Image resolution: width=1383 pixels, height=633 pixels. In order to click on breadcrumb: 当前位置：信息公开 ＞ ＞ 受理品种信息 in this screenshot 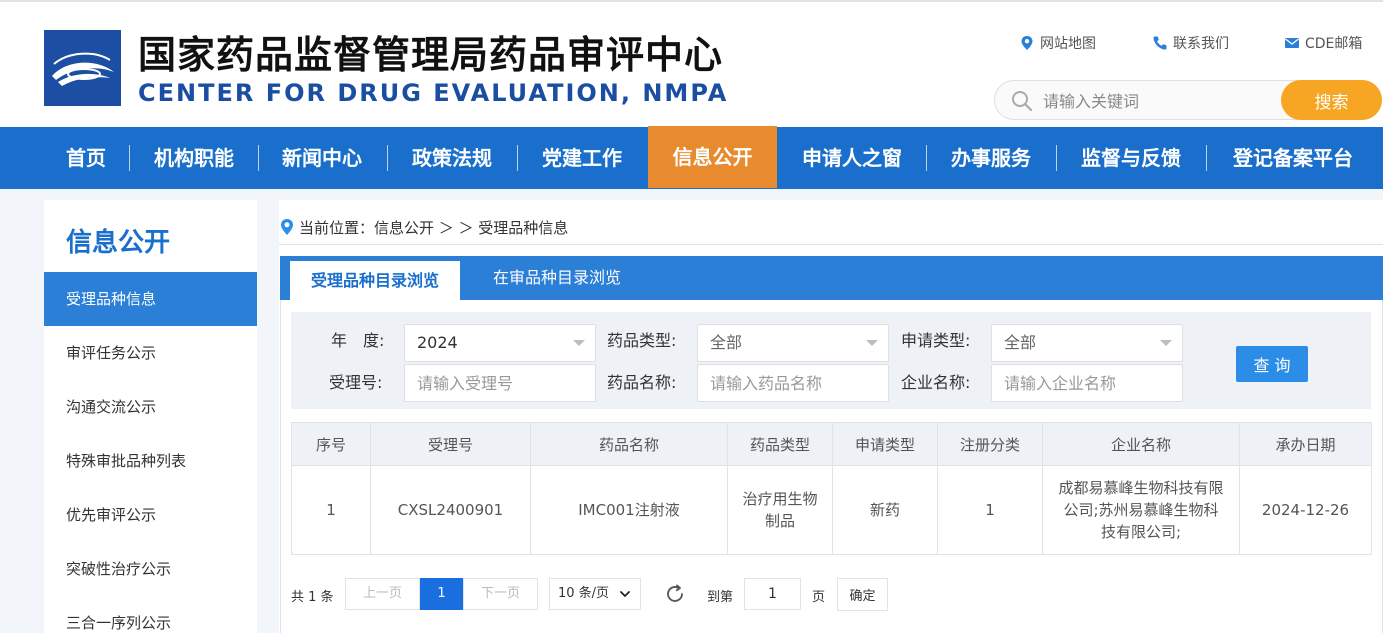, I will do `click(423, 227)`.